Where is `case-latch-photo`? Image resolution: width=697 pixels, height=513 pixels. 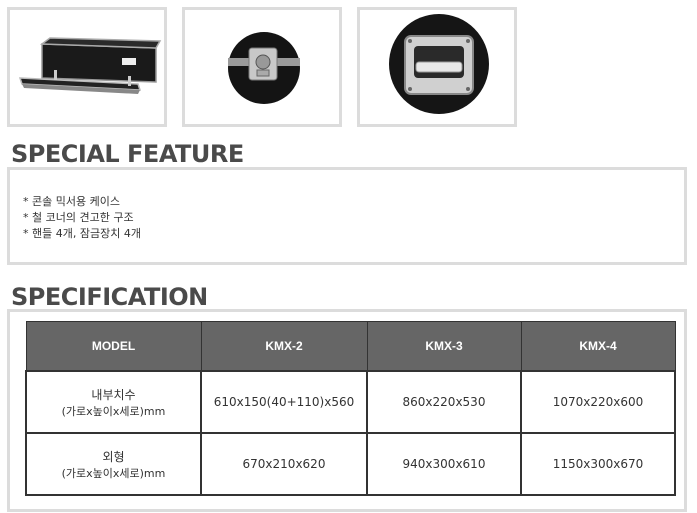
case-latch-photo is located at coordinates (262, 67).